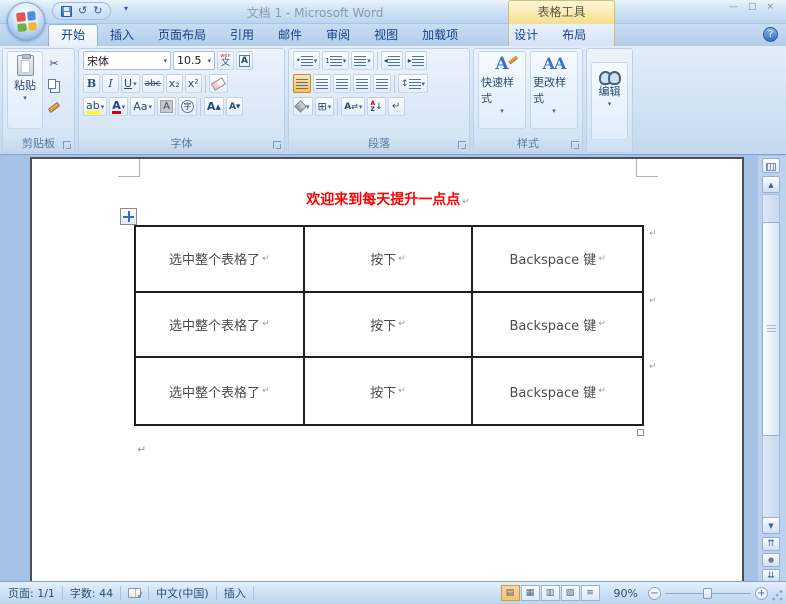 This screenshot has height=604, width=786. I want to click on tab-view: 视图, so click(386, 35).